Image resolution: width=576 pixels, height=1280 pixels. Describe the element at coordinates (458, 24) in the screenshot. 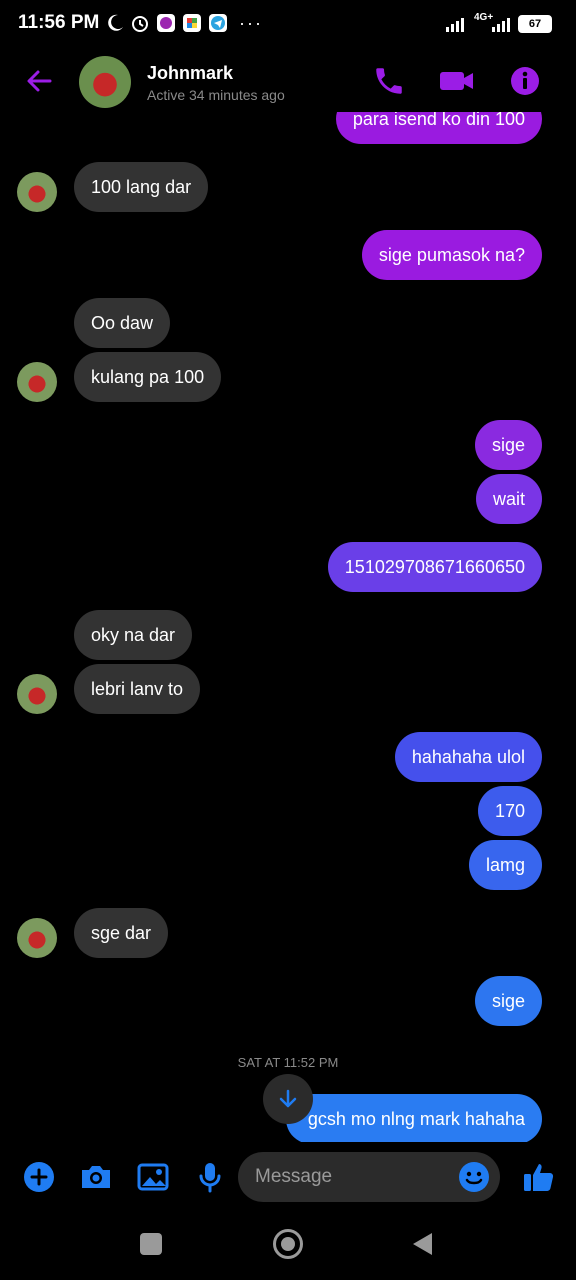

I see `signal-icon` at that location.